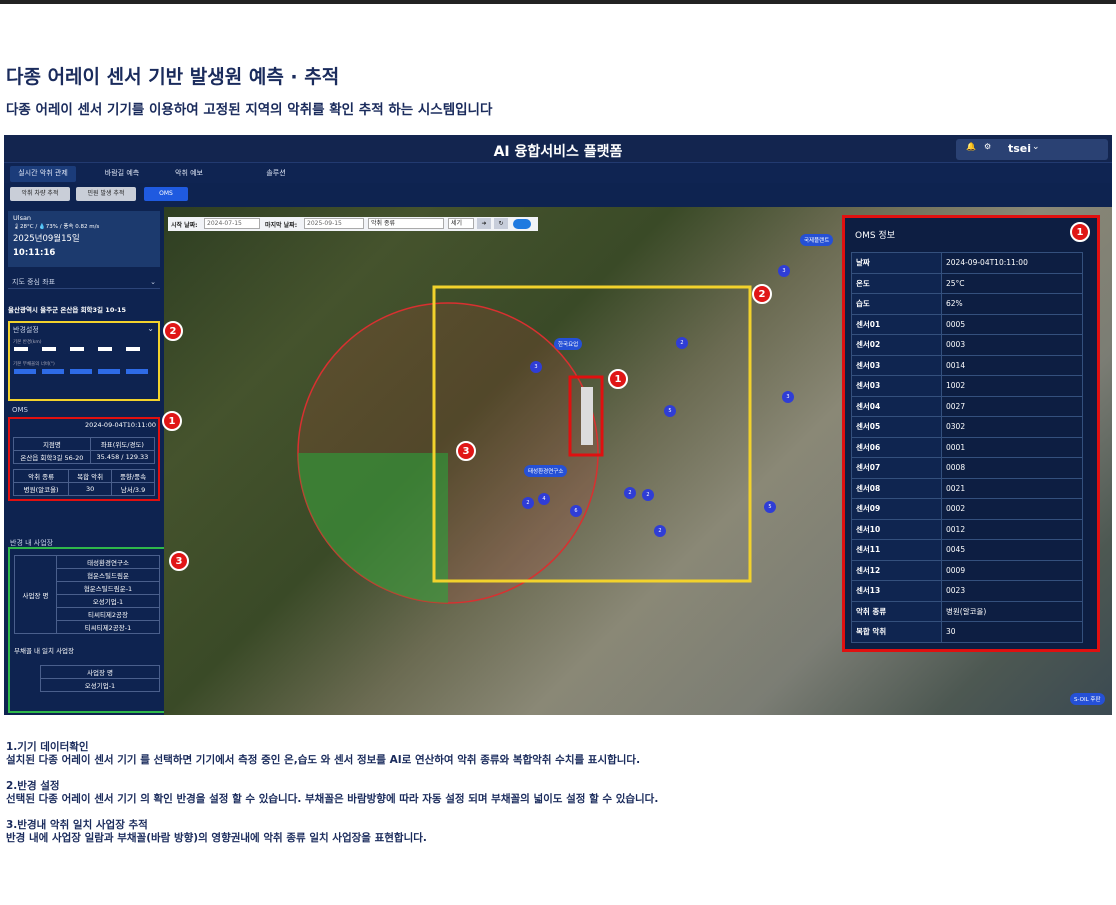  I want to click on tab-realtime: 실시간 악취 관제, so click(43, 174).